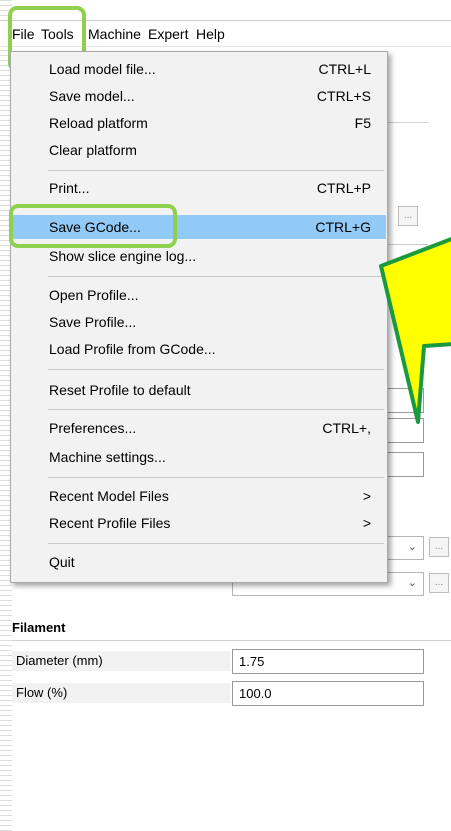  Describe the element at coordinates (362, 123) in the screenshot. I see `shortcut-label: F5` at that location.